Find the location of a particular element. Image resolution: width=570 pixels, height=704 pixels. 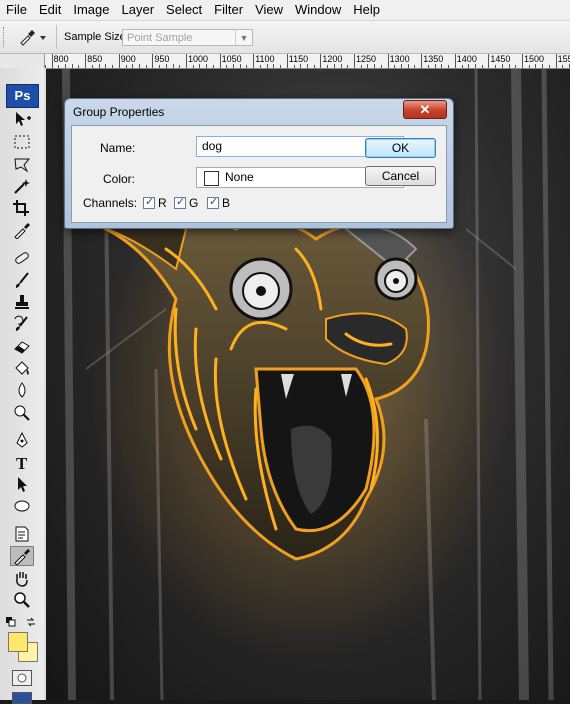

slice-eyedropper-tool is located at coordinates (22, 230).